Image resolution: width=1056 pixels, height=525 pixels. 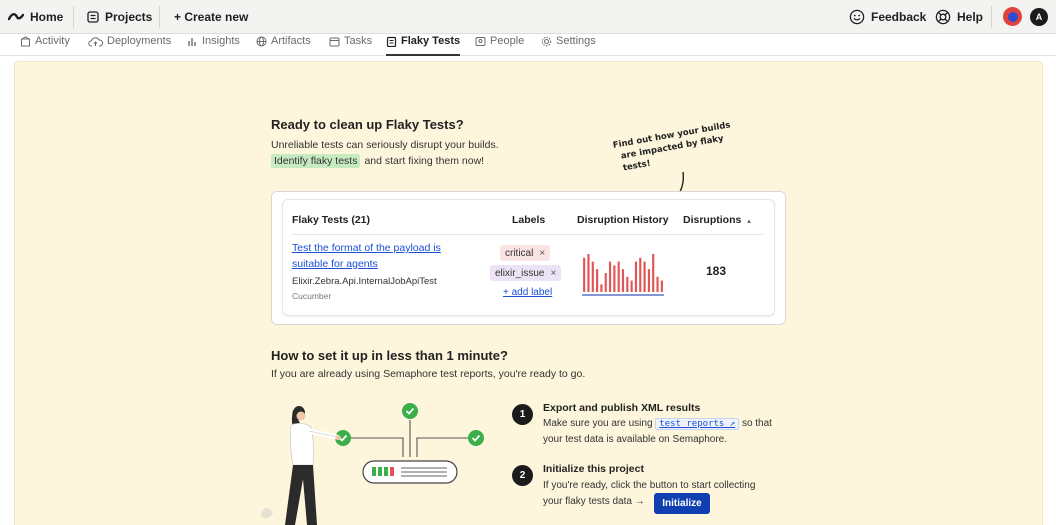 I want to click on step-text-part: Make sure you are using, so click(x=598, y=423).